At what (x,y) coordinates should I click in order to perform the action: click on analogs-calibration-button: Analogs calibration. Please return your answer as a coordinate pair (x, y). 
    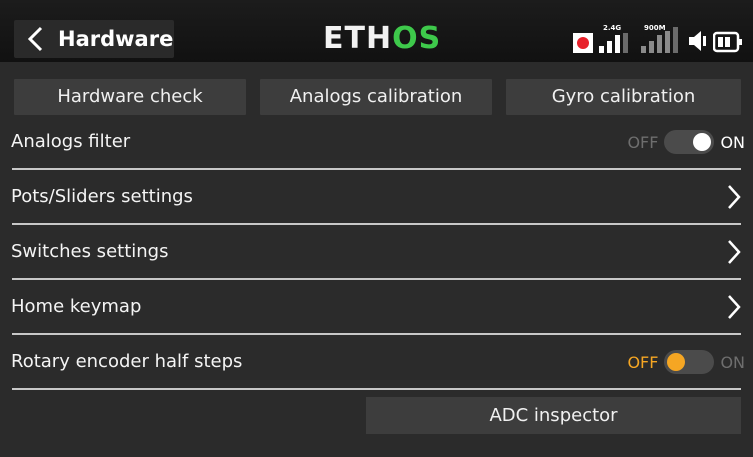
    Looking at the image, I should click on (376, 97).